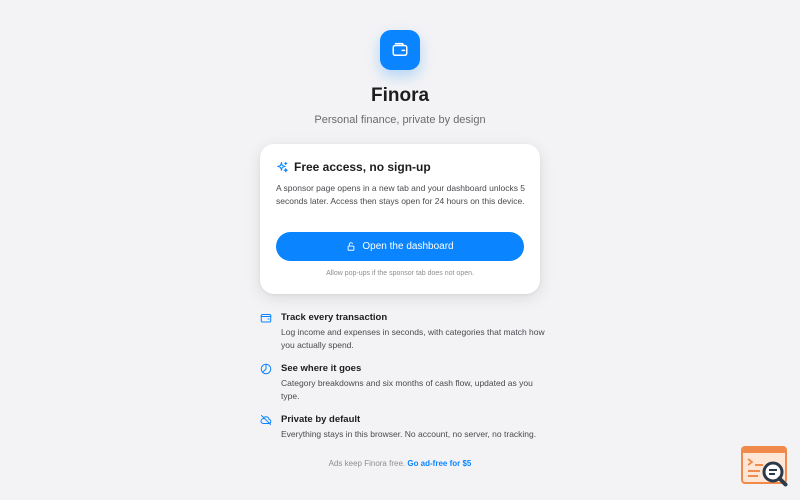 The width and height of the screenshot is (800, 500). I want to click on go-ad-free-link: Go ad-free for $5, so click(439, 463).